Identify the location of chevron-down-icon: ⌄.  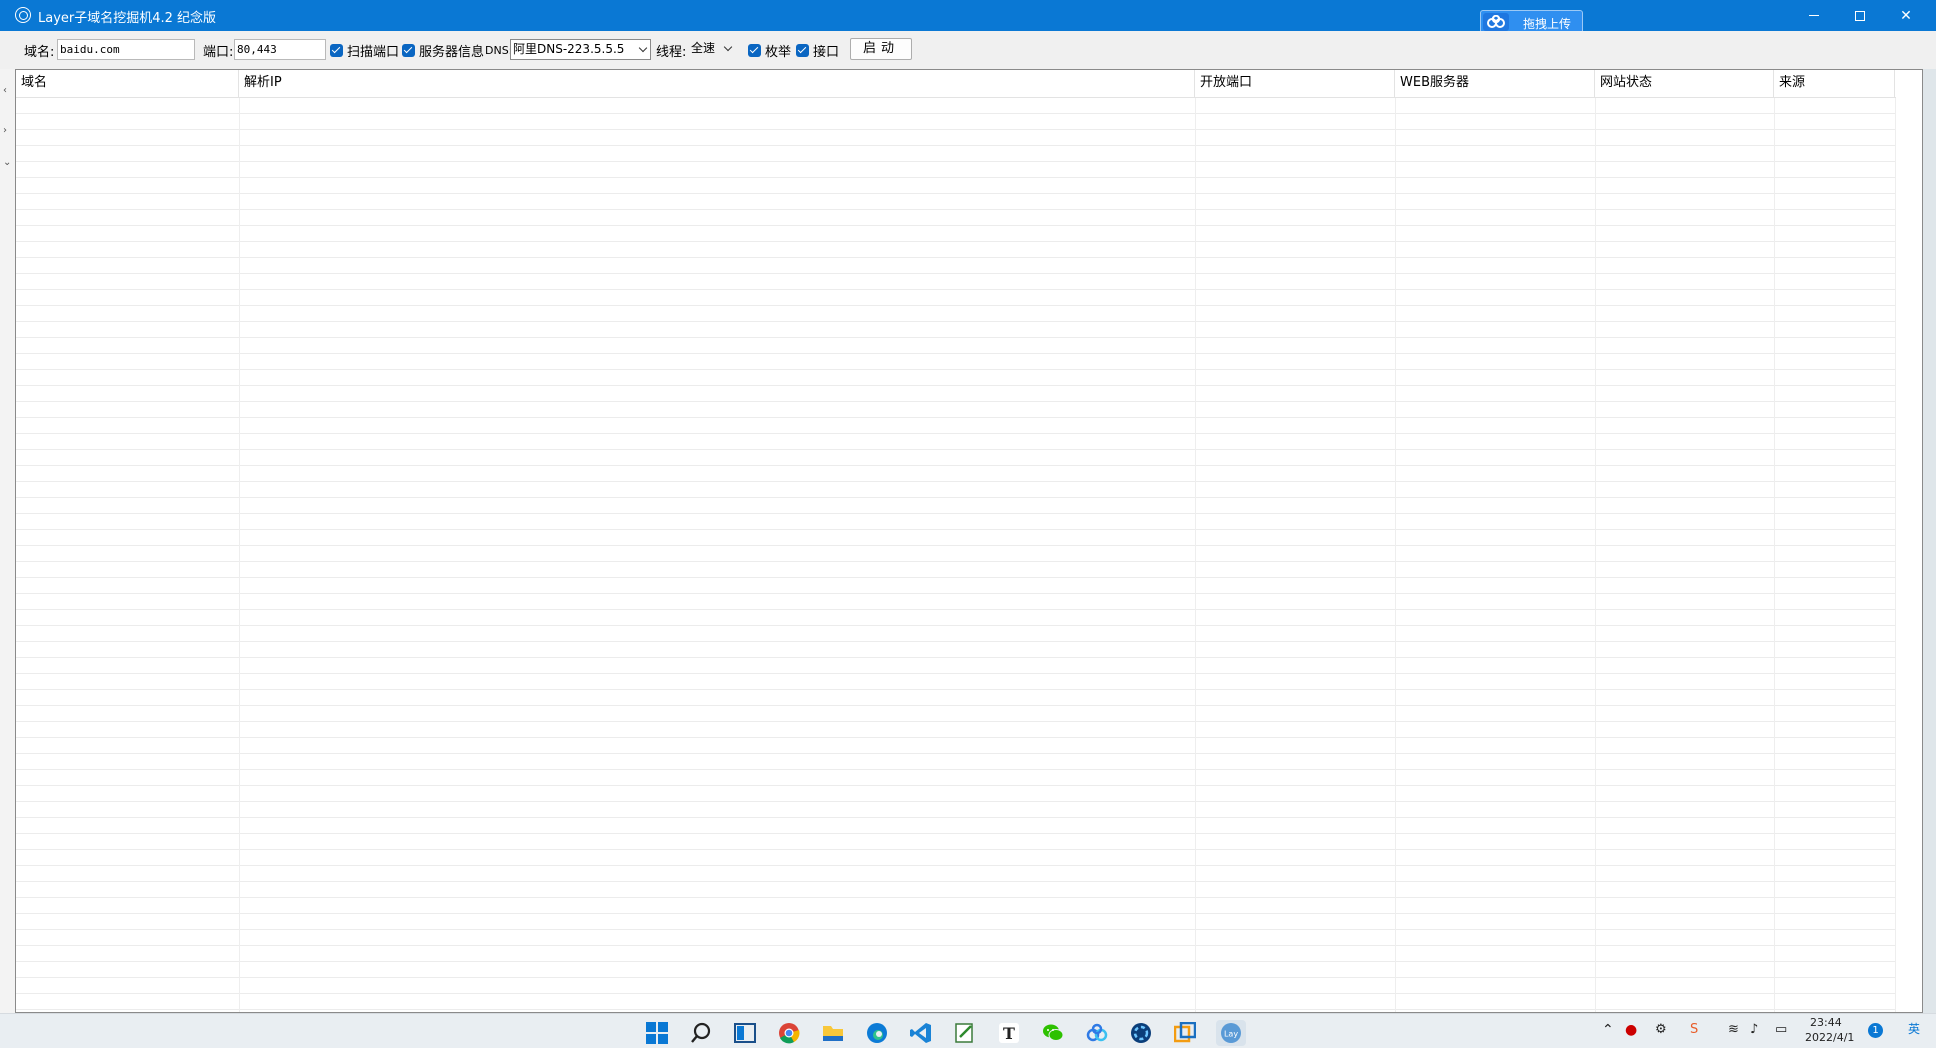
(7, 162).